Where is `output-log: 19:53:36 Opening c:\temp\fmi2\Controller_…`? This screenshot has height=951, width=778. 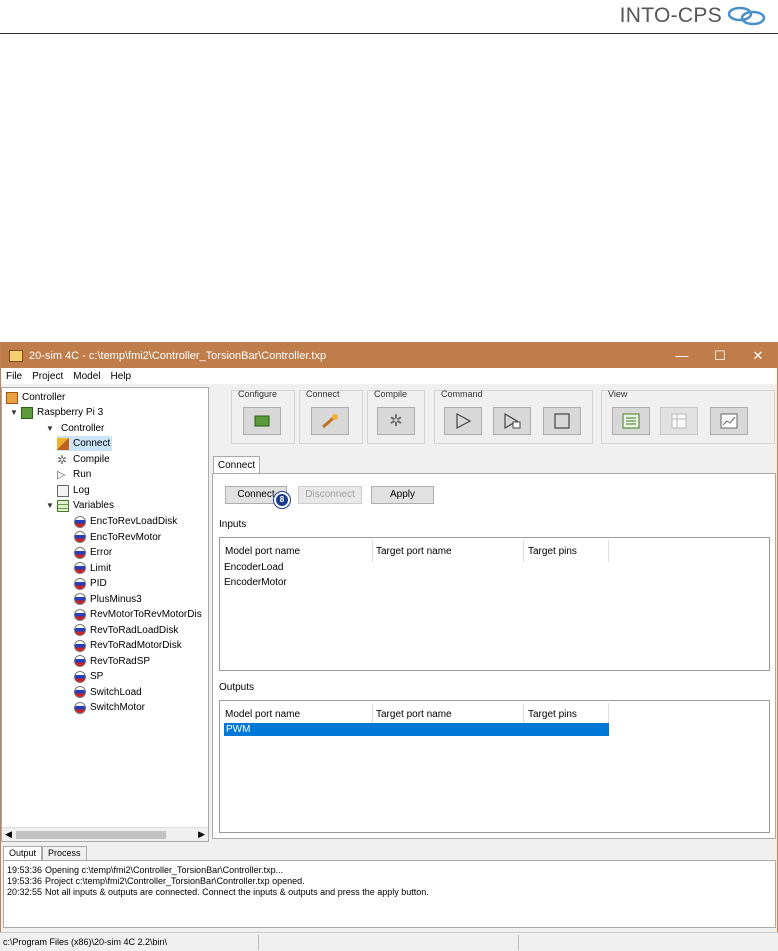
output-log: 19:53:36 Opening c:\temp\fmi2\Controller_… is located at coordinates (389, 894).